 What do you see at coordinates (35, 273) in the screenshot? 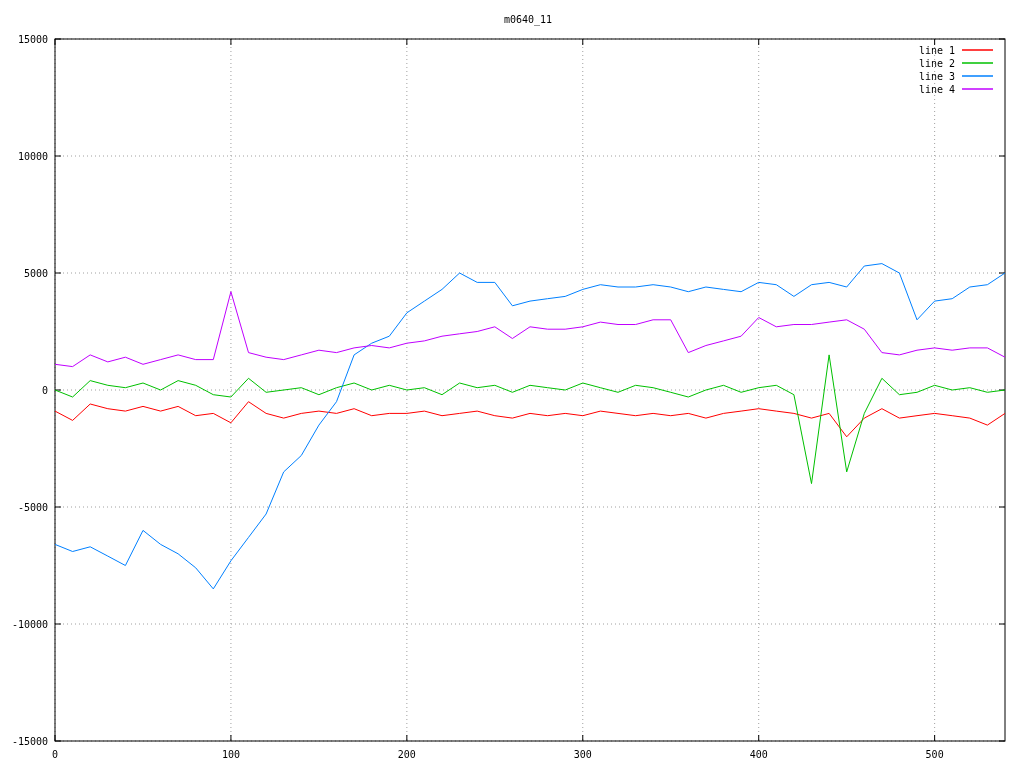
I see `y-tick-label: 5000` at bounding box center [35, 273].